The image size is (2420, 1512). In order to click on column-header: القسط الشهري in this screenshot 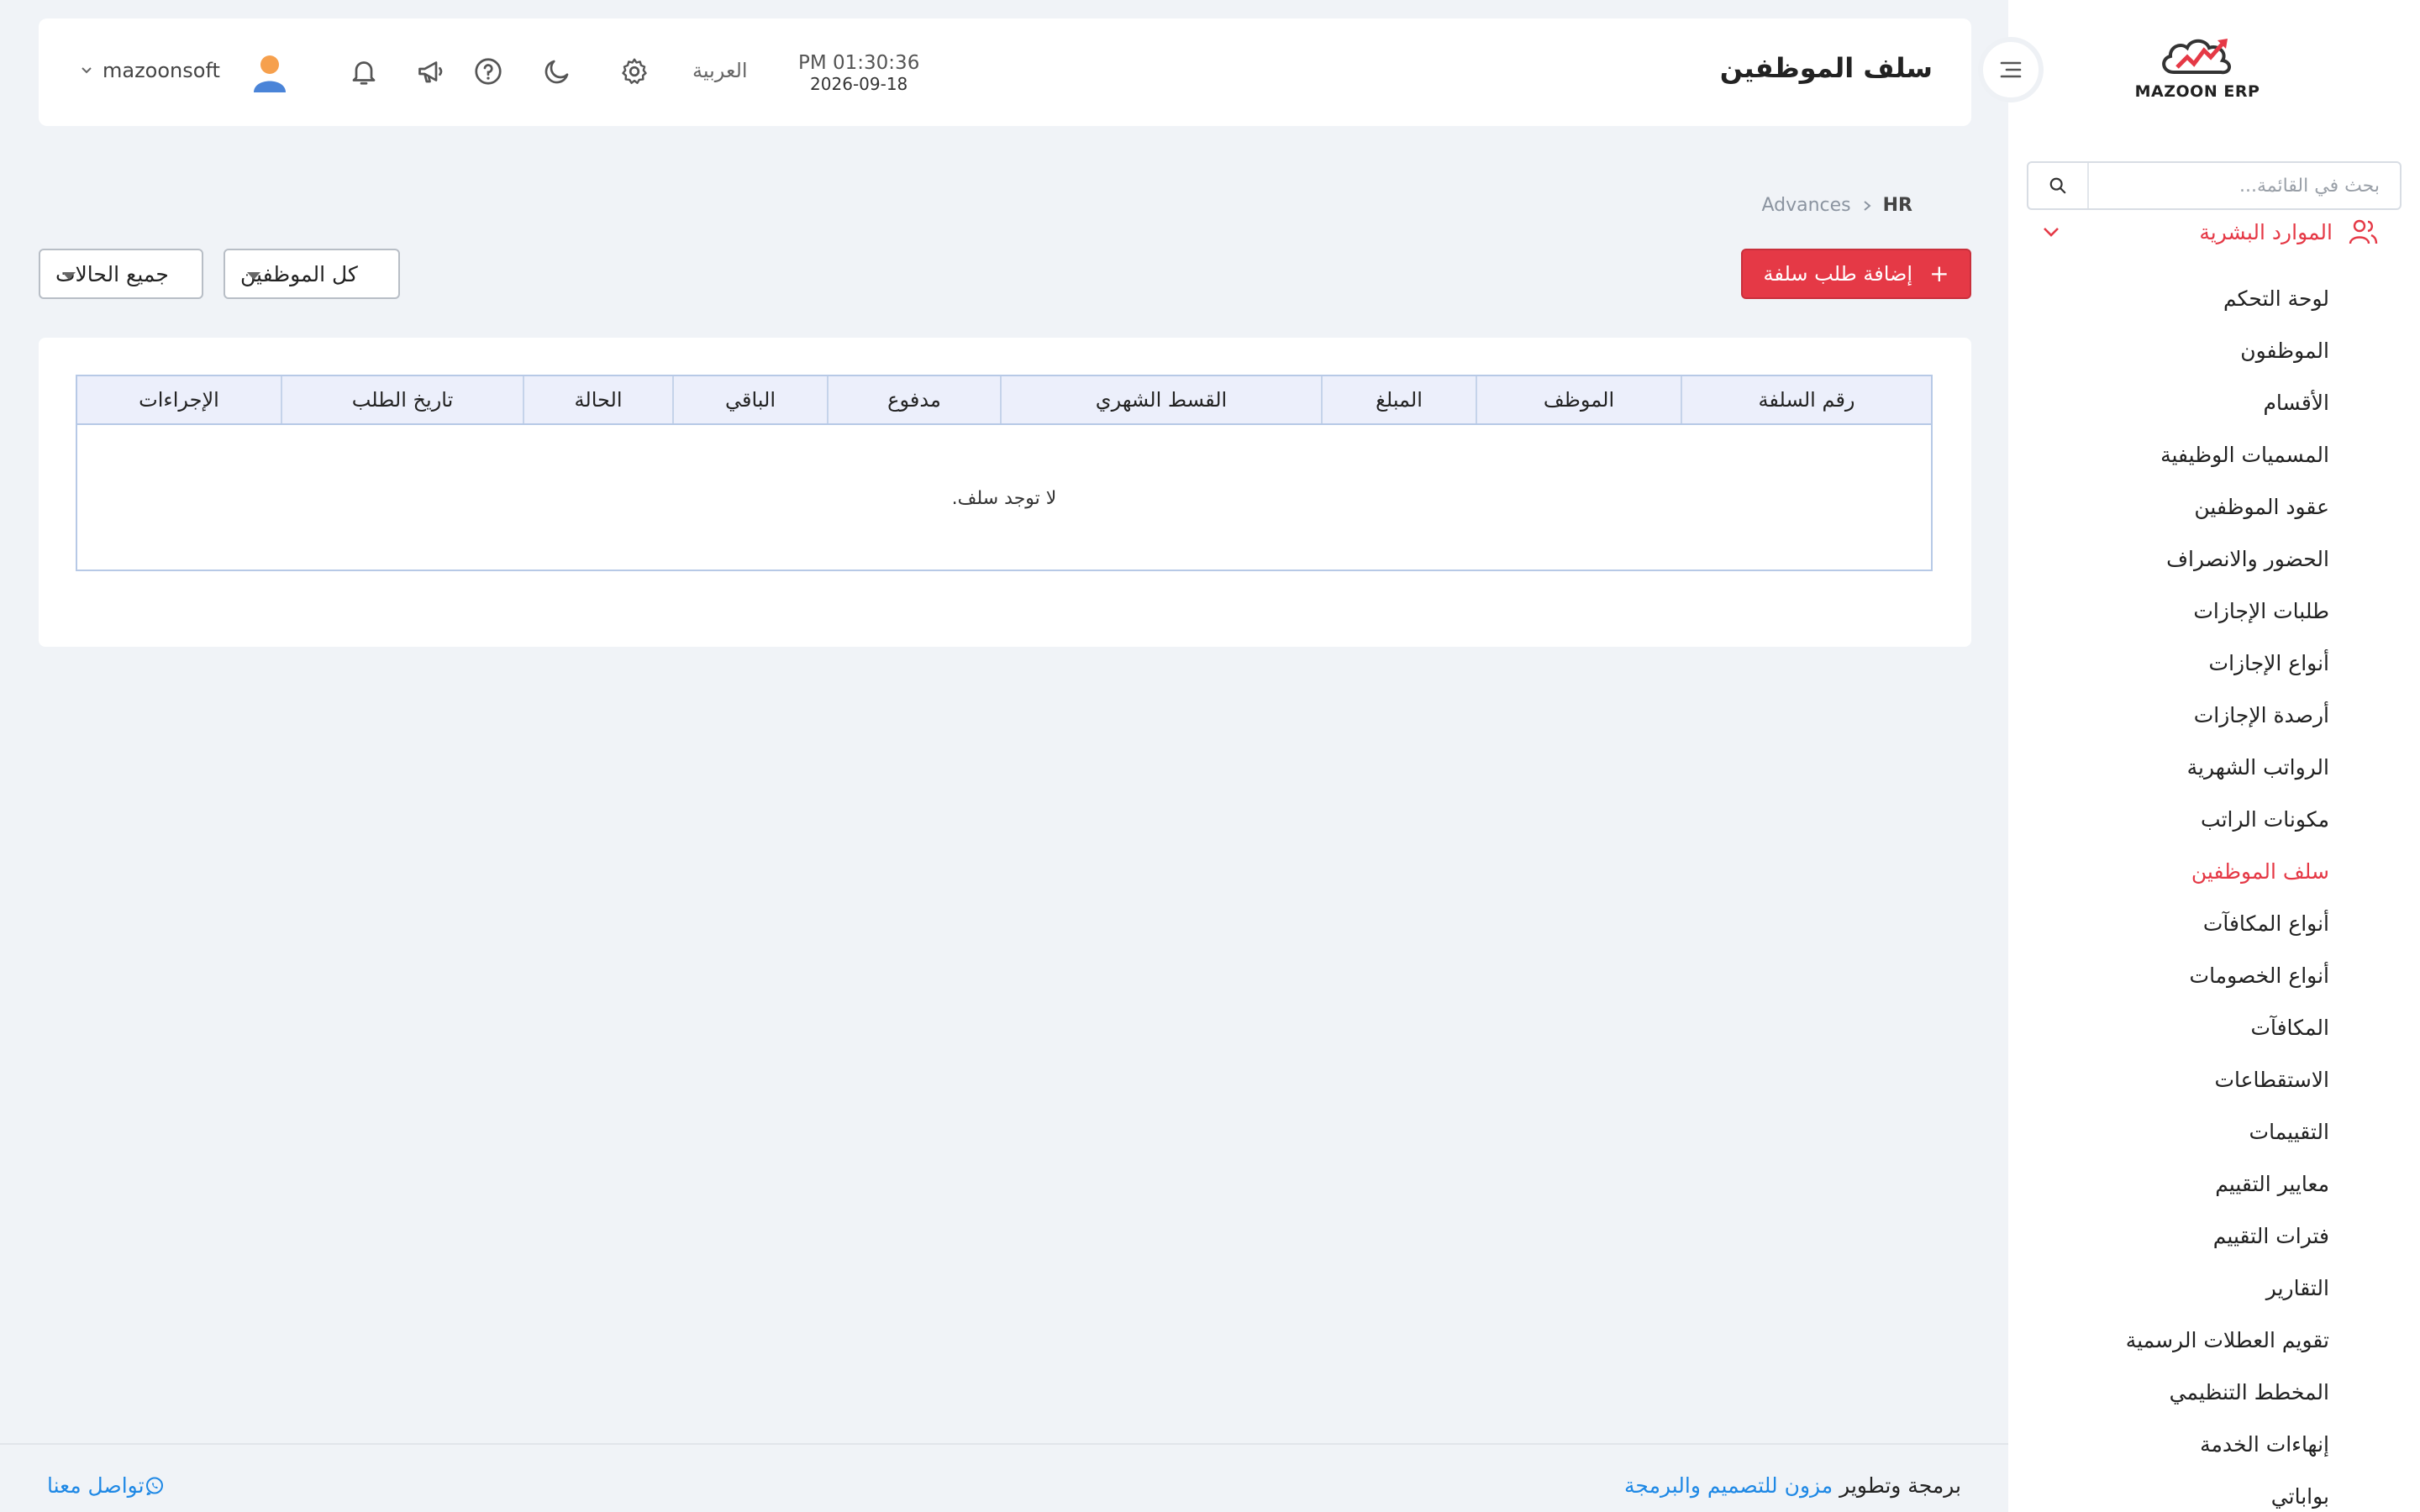, I will do `click(1161, 399)`.